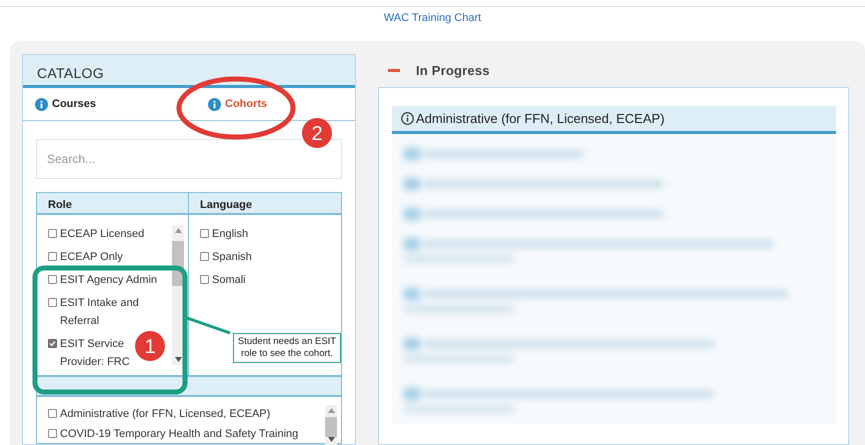 The width and height of the screenshot is (865, 445). Describe the element at coordinates (178, 359) in the screenshot. I see `scroll-down-icon` at that location.